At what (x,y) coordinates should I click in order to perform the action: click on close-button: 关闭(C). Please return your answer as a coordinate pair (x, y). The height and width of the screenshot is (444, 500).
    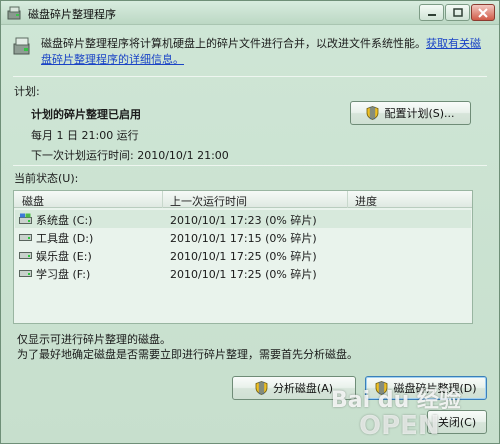
    Looking at the image, I should click on (457, 422).